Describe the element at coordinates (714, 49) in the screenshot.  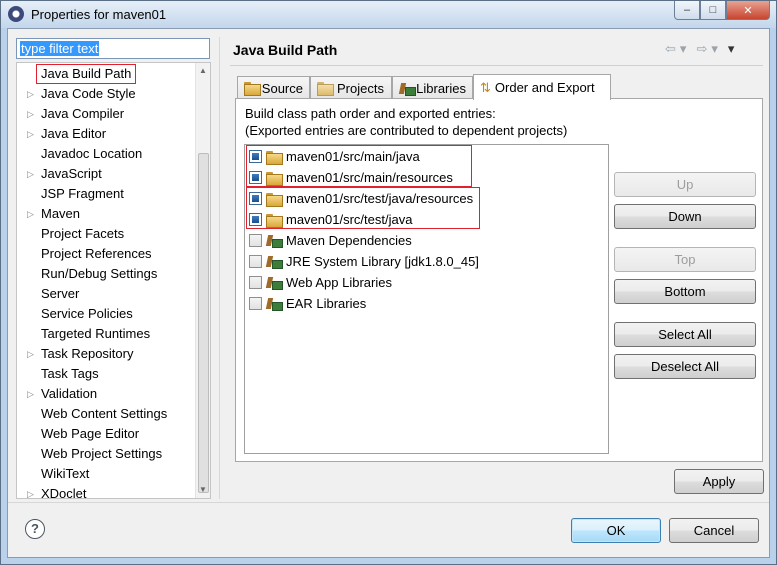
I see `forward-menu-icon: ▾` at that location.